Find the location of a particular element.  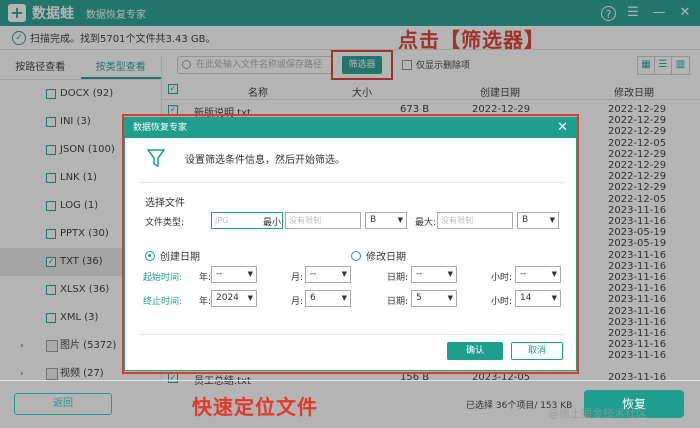

back-button: 返回 is located at coordinates (63, 404).